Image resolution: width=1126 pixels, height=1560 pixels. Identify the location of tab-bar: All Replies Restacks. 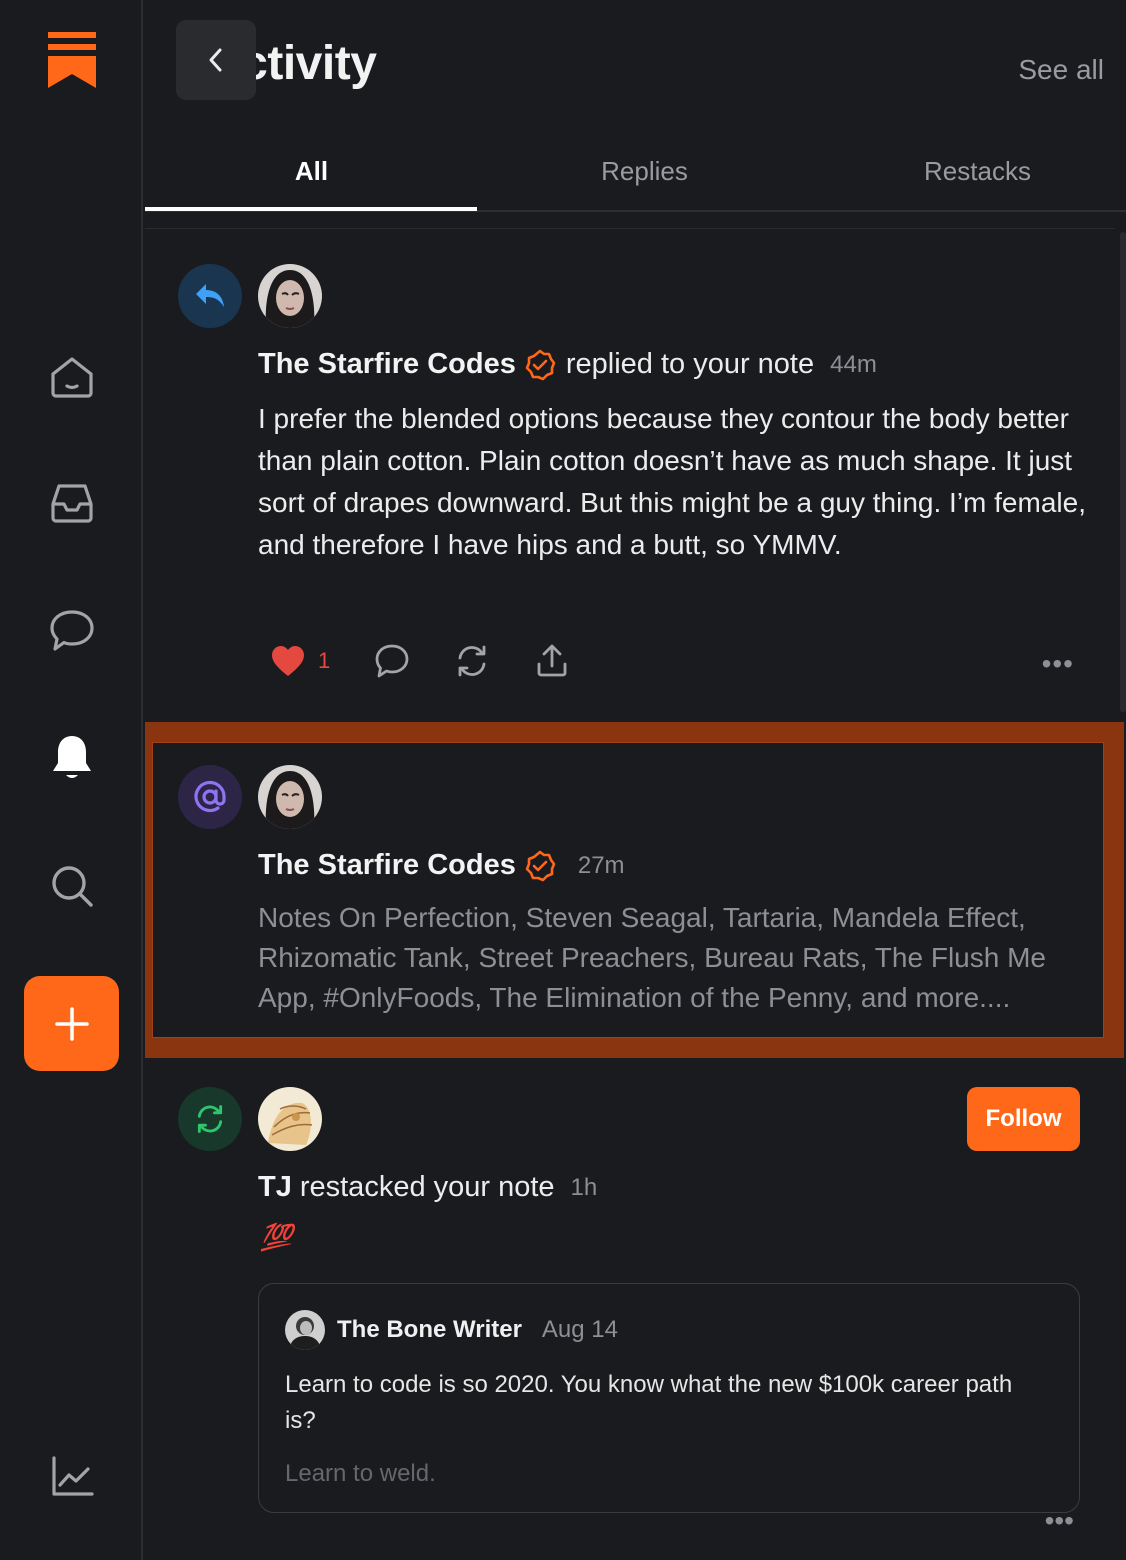
(635, 176).